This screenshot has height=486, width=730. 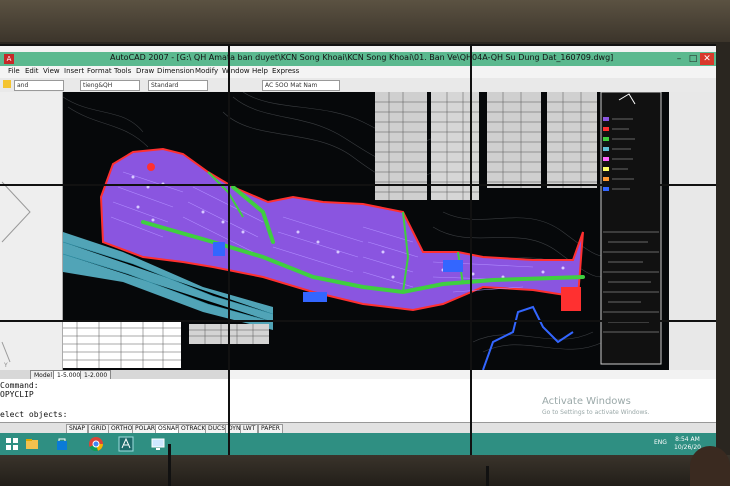 I want to click on menu-file: File, so click(x=14, y=71).